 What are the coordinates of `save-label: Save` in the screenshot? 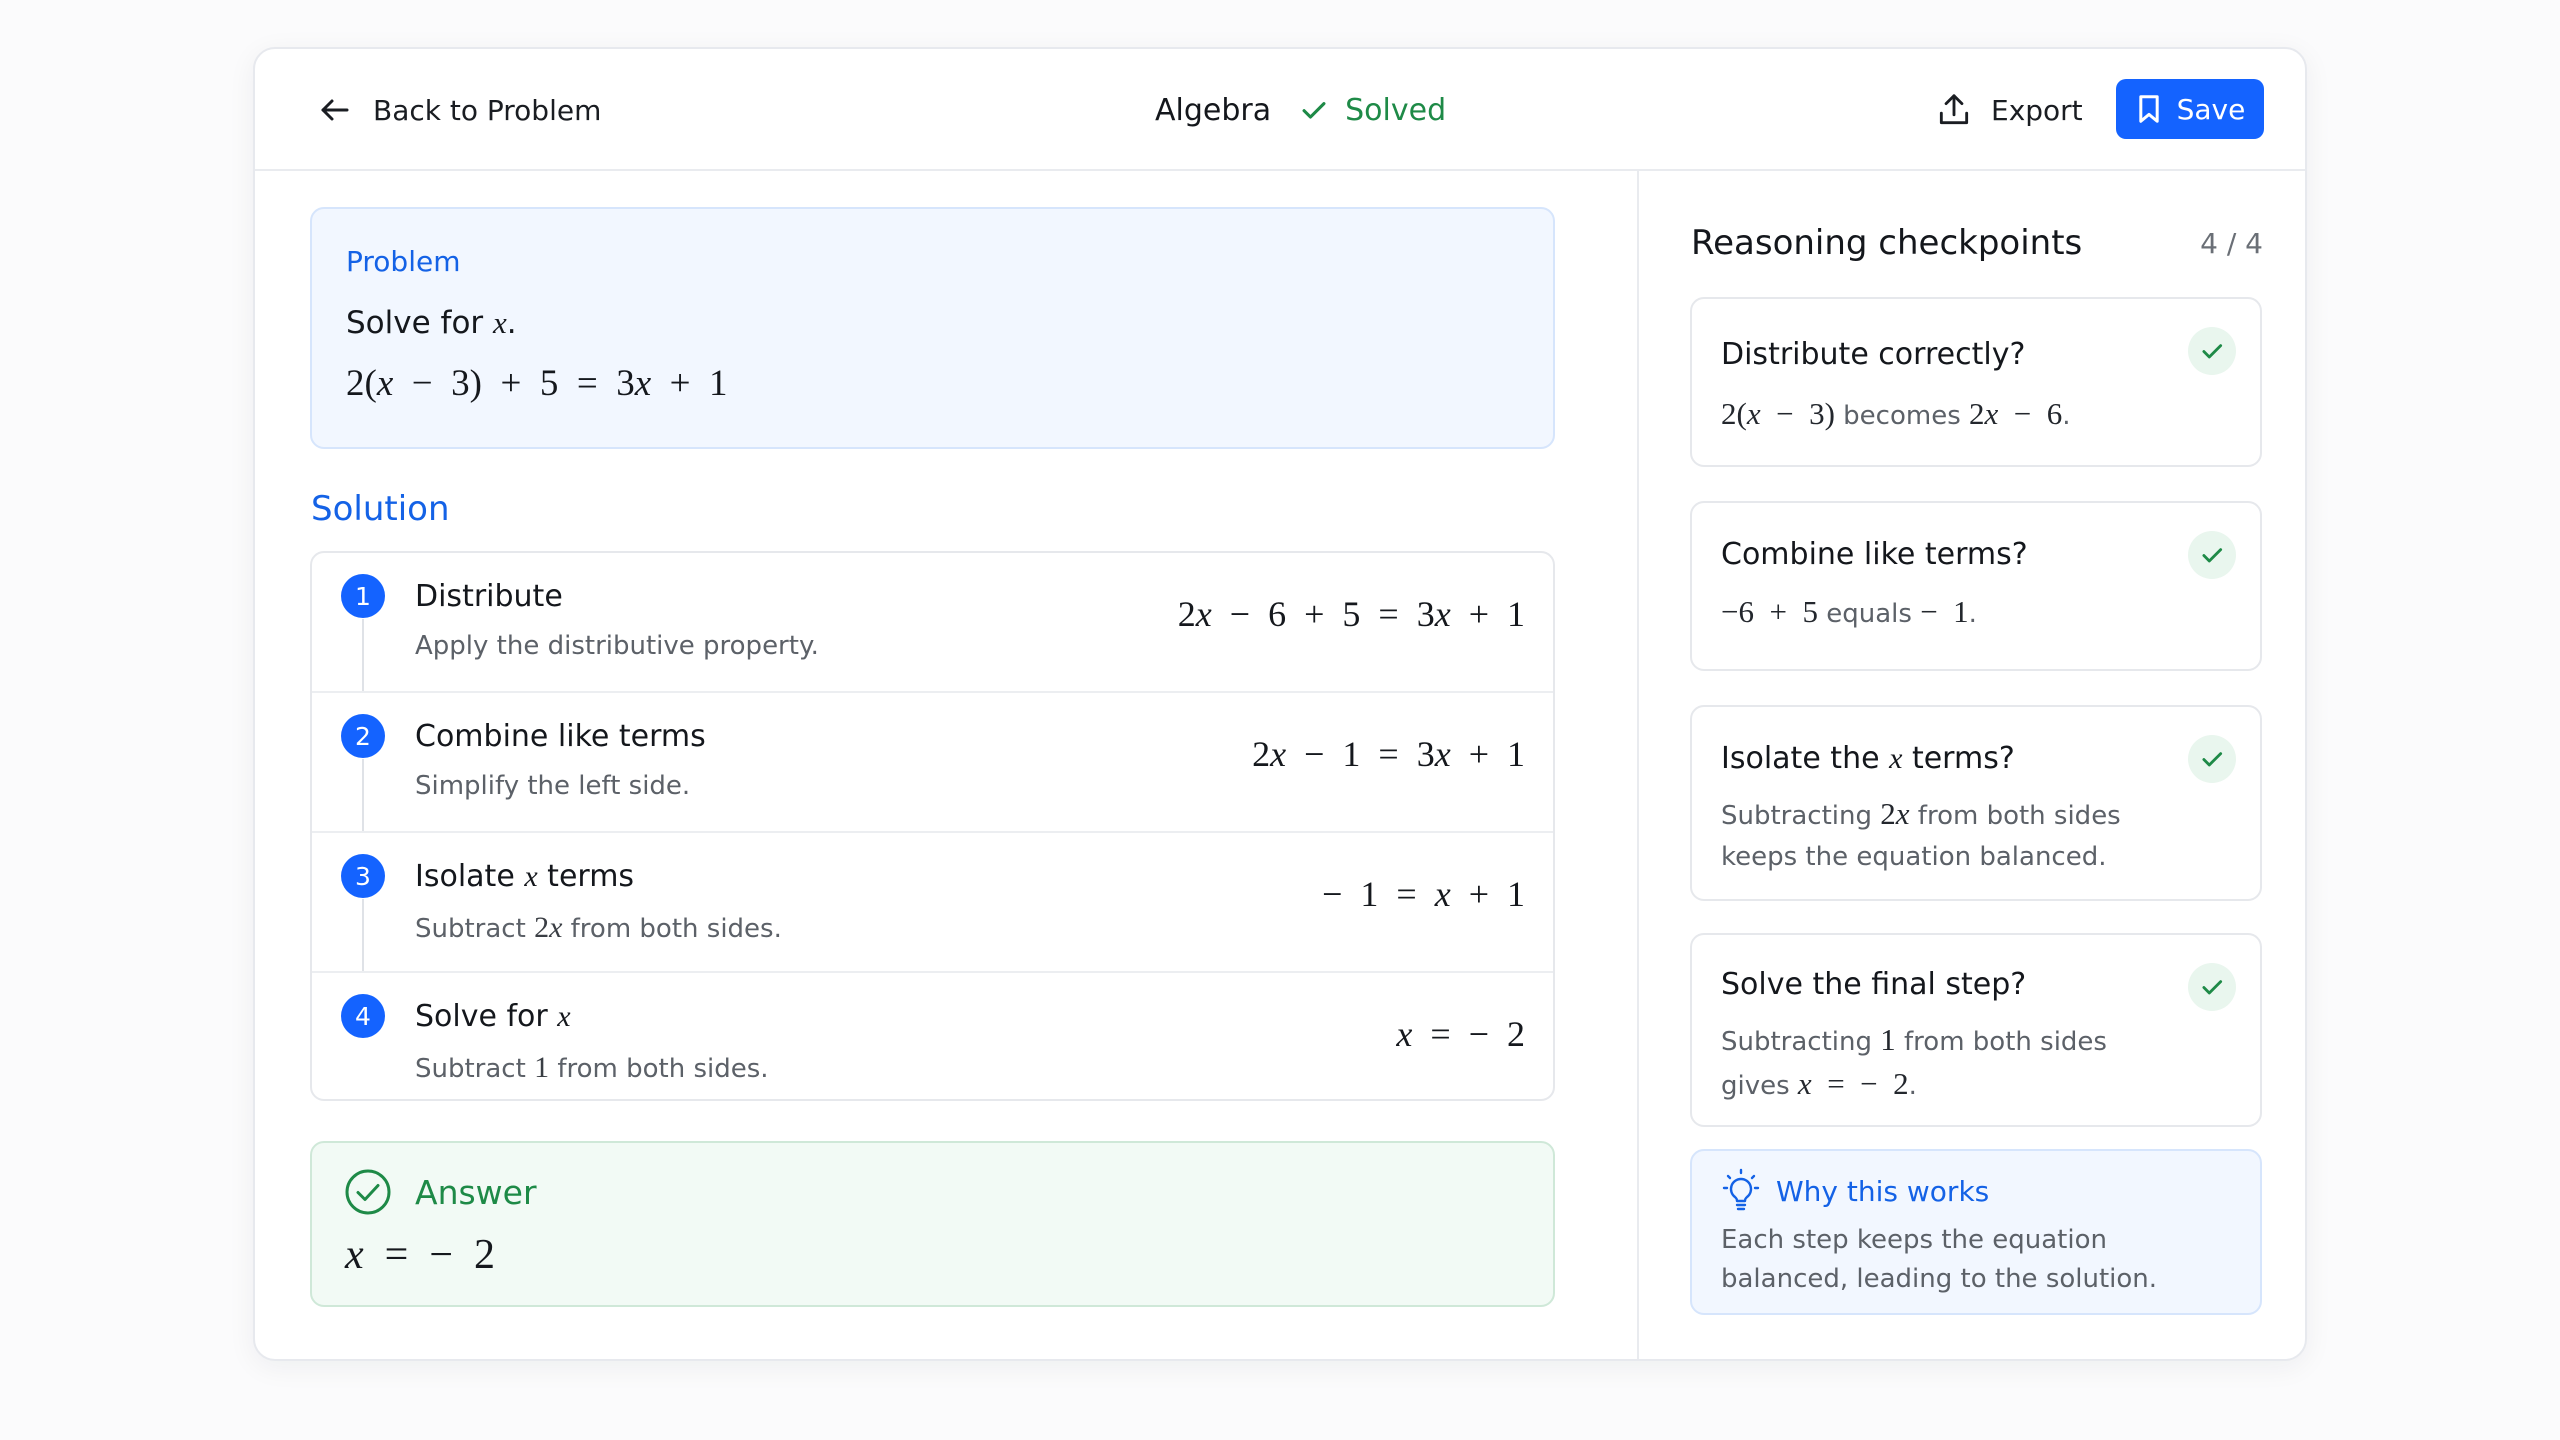 It's located at (2211, 109).